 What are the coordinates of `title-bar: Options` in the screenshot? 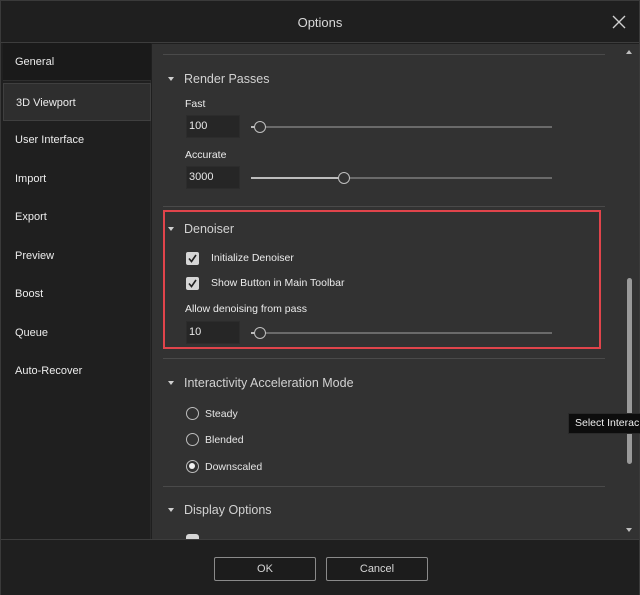 It's located at (320, 22).